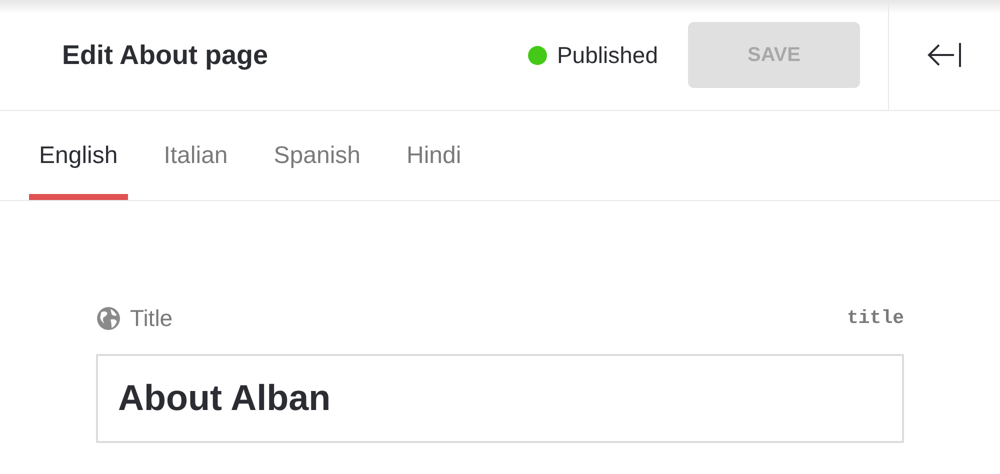 This screenshot has height=474, width=1000. Describe the element at coordinates (944, 55) in the screenshot. I see `collapse-icon` at that location.